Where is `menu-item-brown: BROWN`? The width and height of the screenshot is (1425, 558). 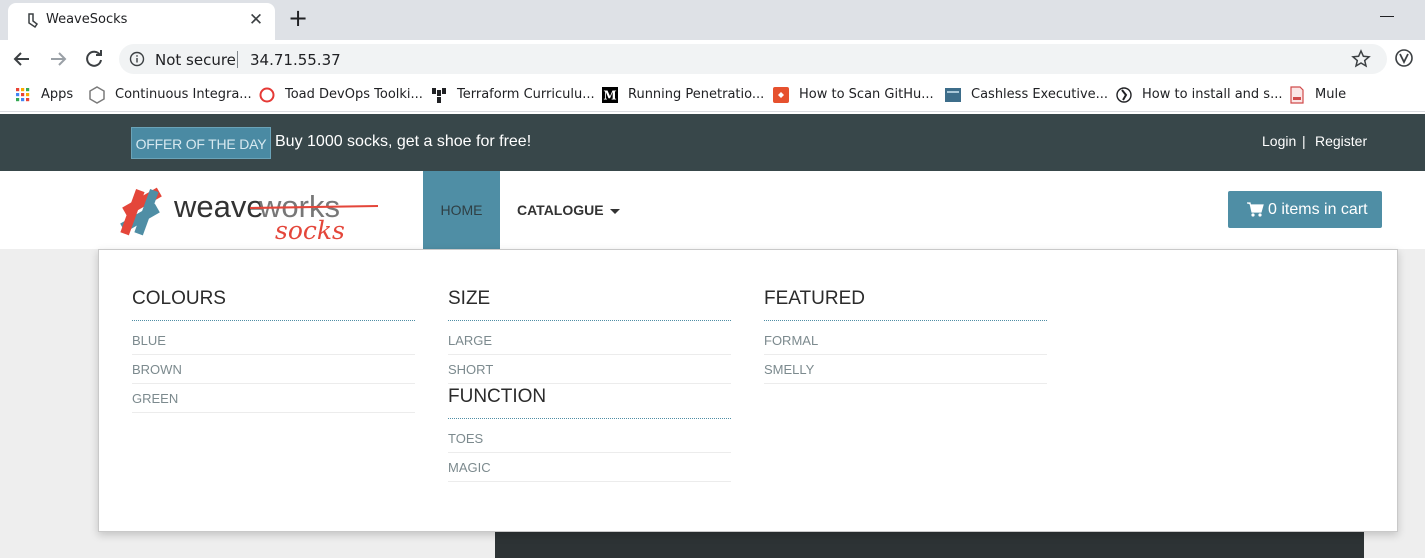
menu-item-brown: BROWN is located at coordinates (273, 369).